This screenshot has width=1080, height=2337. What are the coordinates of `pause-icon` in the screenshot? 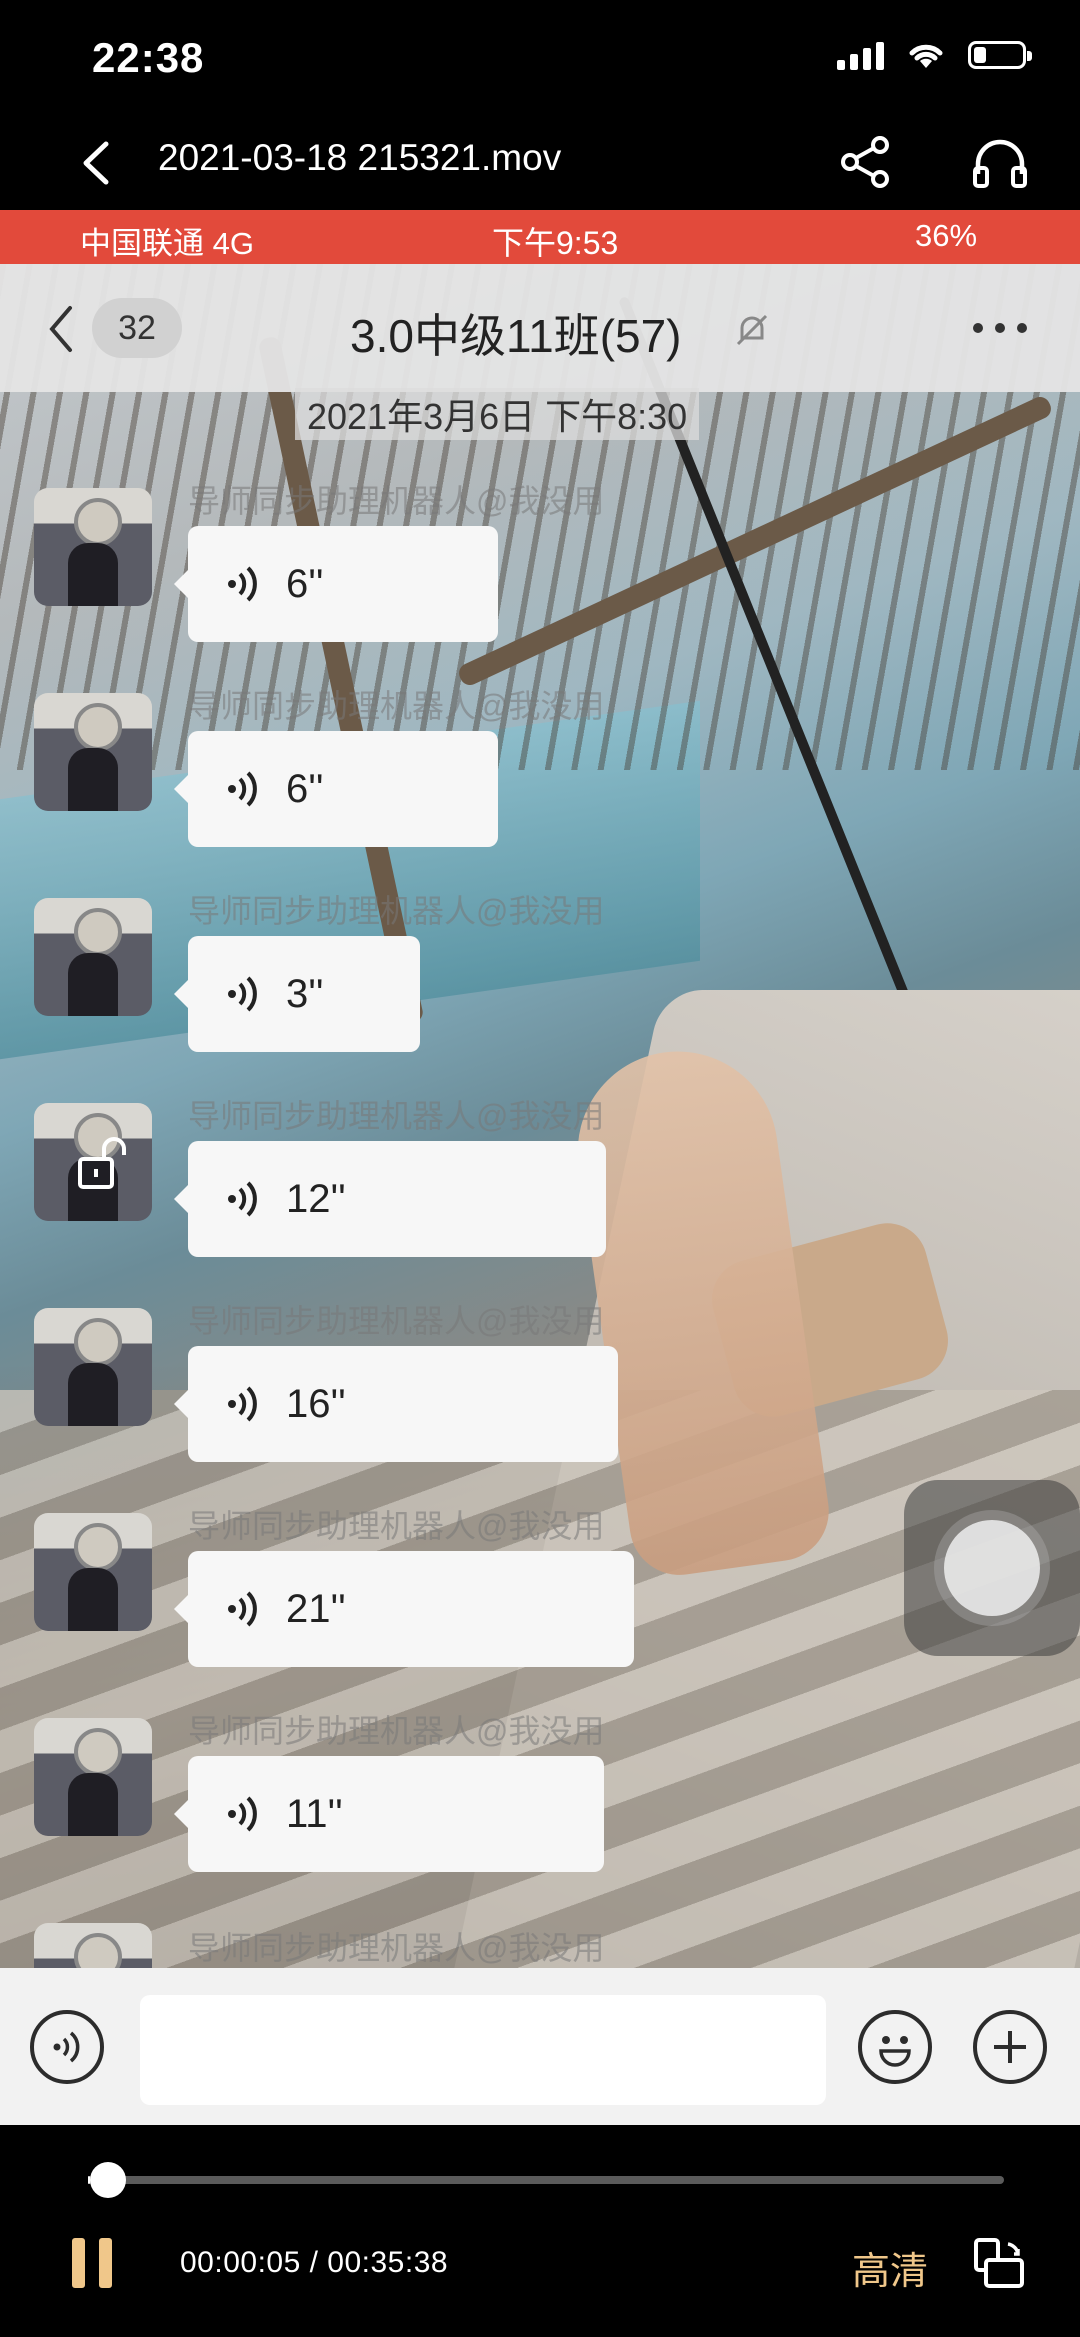 It's located at (92, 2263).